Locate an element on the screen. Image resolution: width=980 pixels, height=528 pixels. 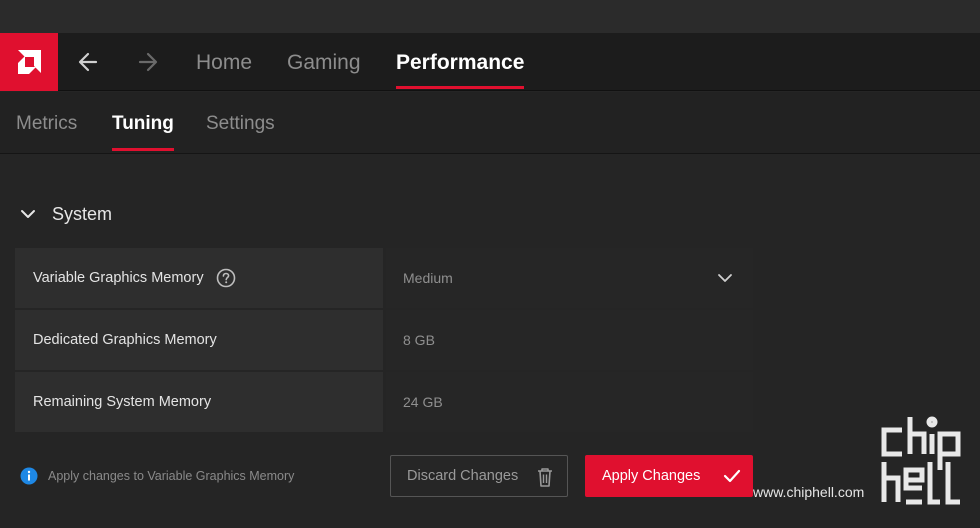
tab-performance-label: Performance is located at coordinates (460, 62).